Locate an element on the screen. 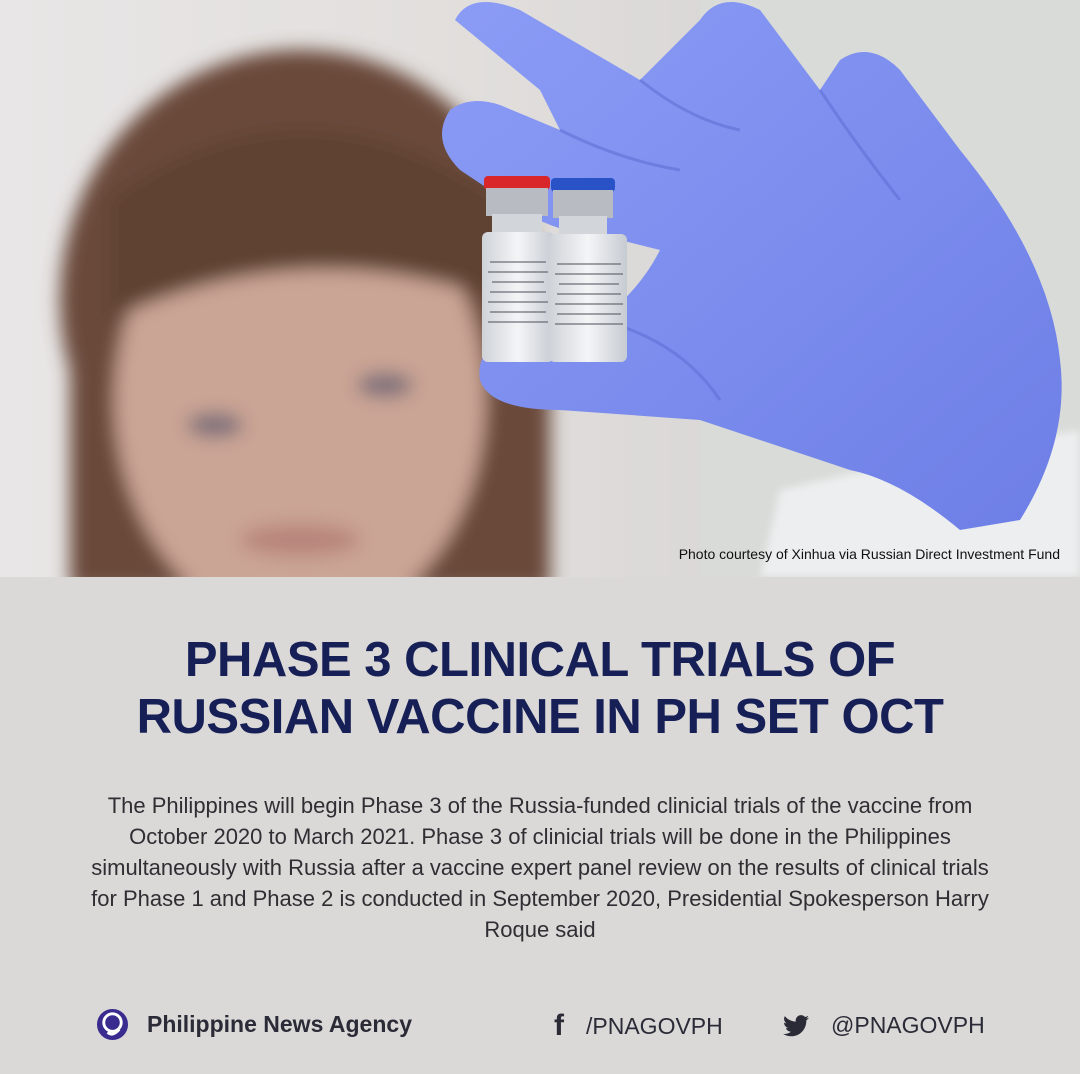  agency-brand: Philippine News Agency is located at coordinates (254, 1024).